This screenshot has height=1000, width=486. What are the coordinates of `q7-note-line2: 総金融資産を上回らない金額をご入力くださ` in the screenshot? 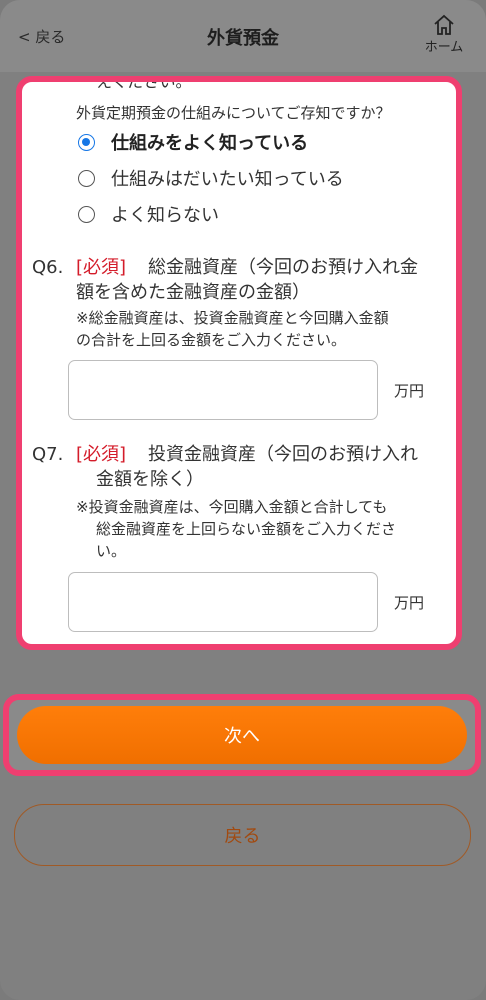 It's located at (246, 529).